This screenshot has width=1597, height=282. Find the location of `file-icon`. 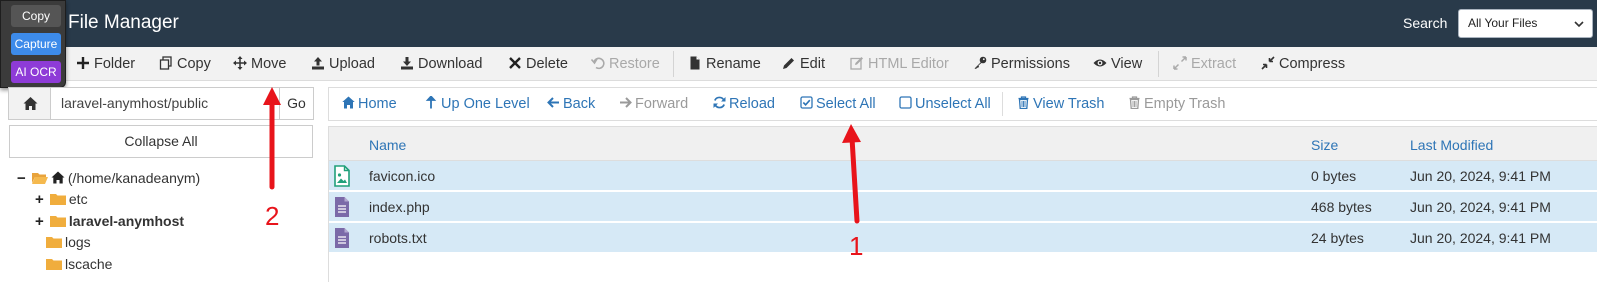

file-icon is located at coordinates (695, 63).